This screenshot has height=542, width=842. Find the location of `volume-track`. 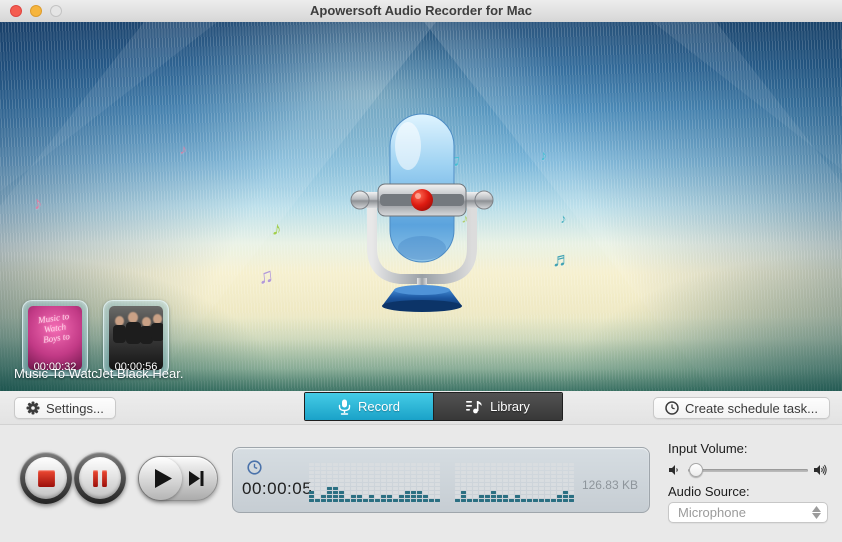

volume-track is located at coordinates (748, 470).